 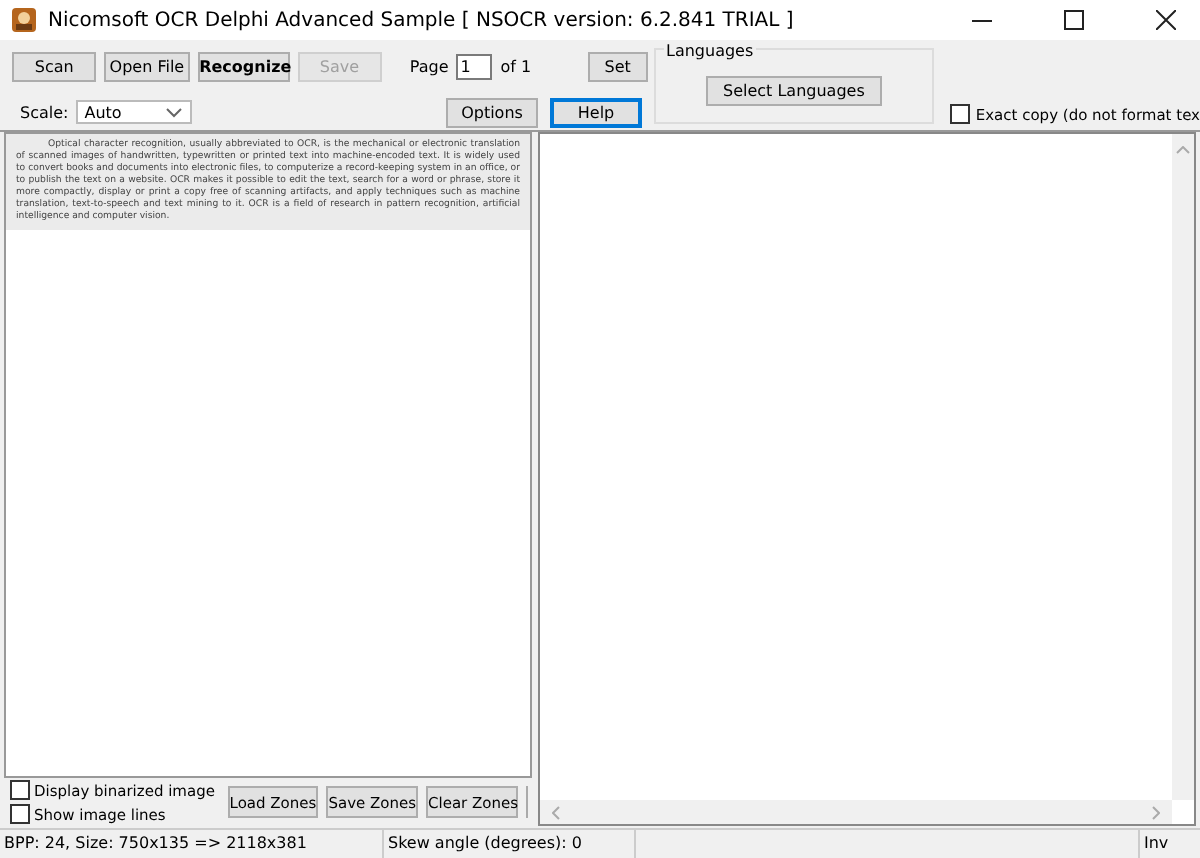 What do you see at coordinates (174, 112) in the screenshot?
I see `chevron-down-icon` at bounding box center [174, 112].